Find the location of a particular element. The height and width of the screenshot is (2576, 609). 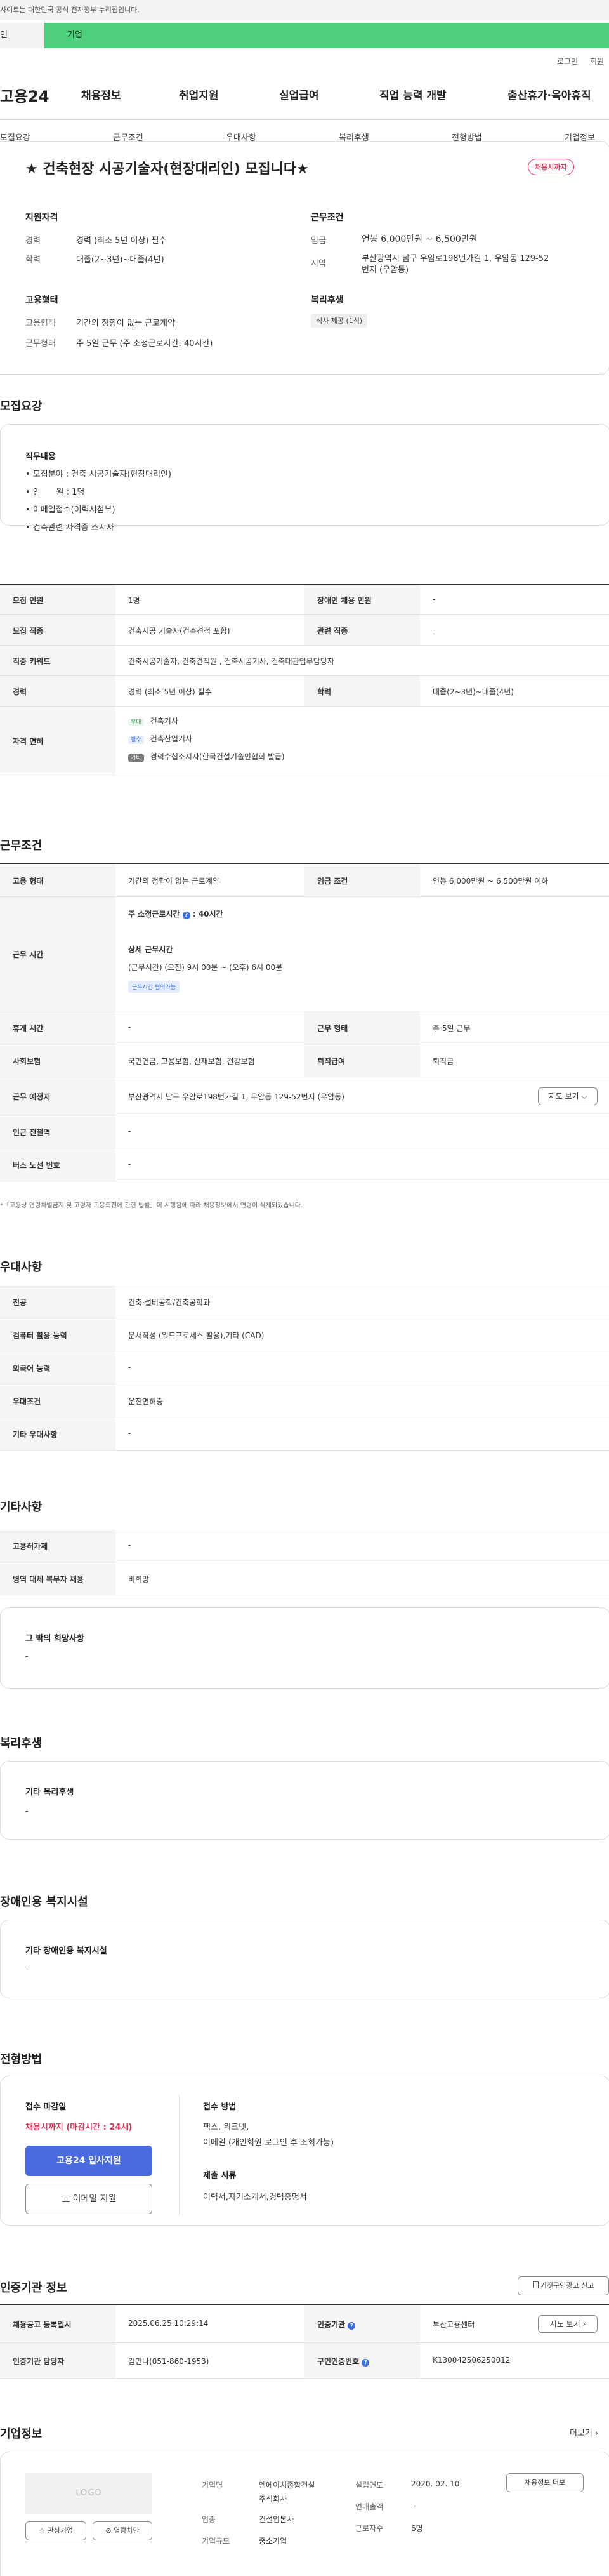

table-row: 모집 직종 건축시공 기술자(건축견적 포함) 관련 직종 - is located at coordinates (304, 630).